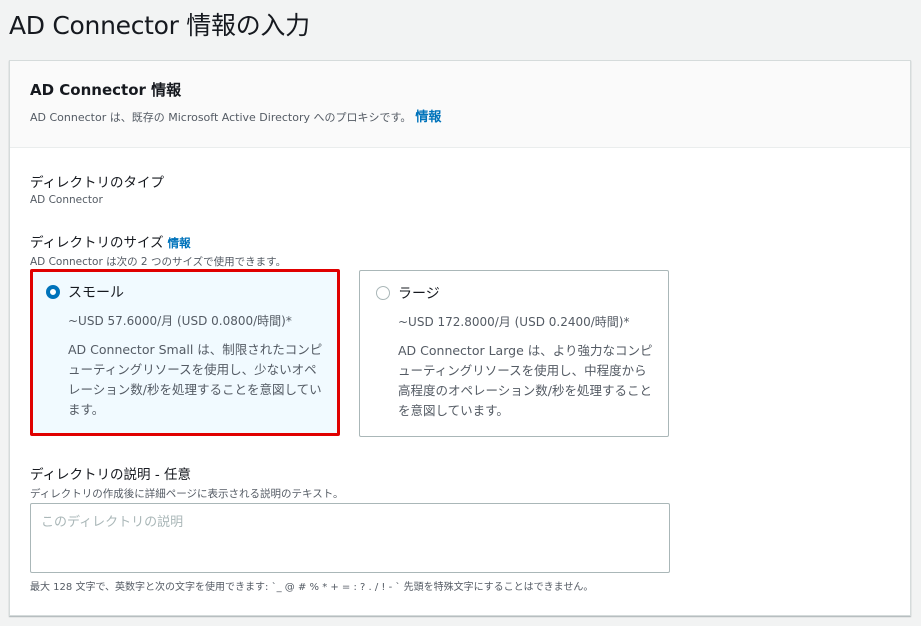  Describe the element at coordinates (97, 183) in the screenshot. I see `directory-type-label: ディレクトリのタイプ` at that location.